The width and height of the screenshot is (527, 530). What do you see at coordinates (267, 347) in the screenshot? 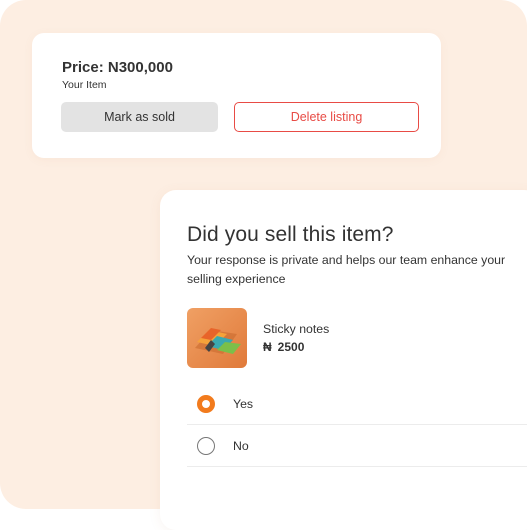
I see `naira-currency-icon: ₦` at bounding box center [267, 347].